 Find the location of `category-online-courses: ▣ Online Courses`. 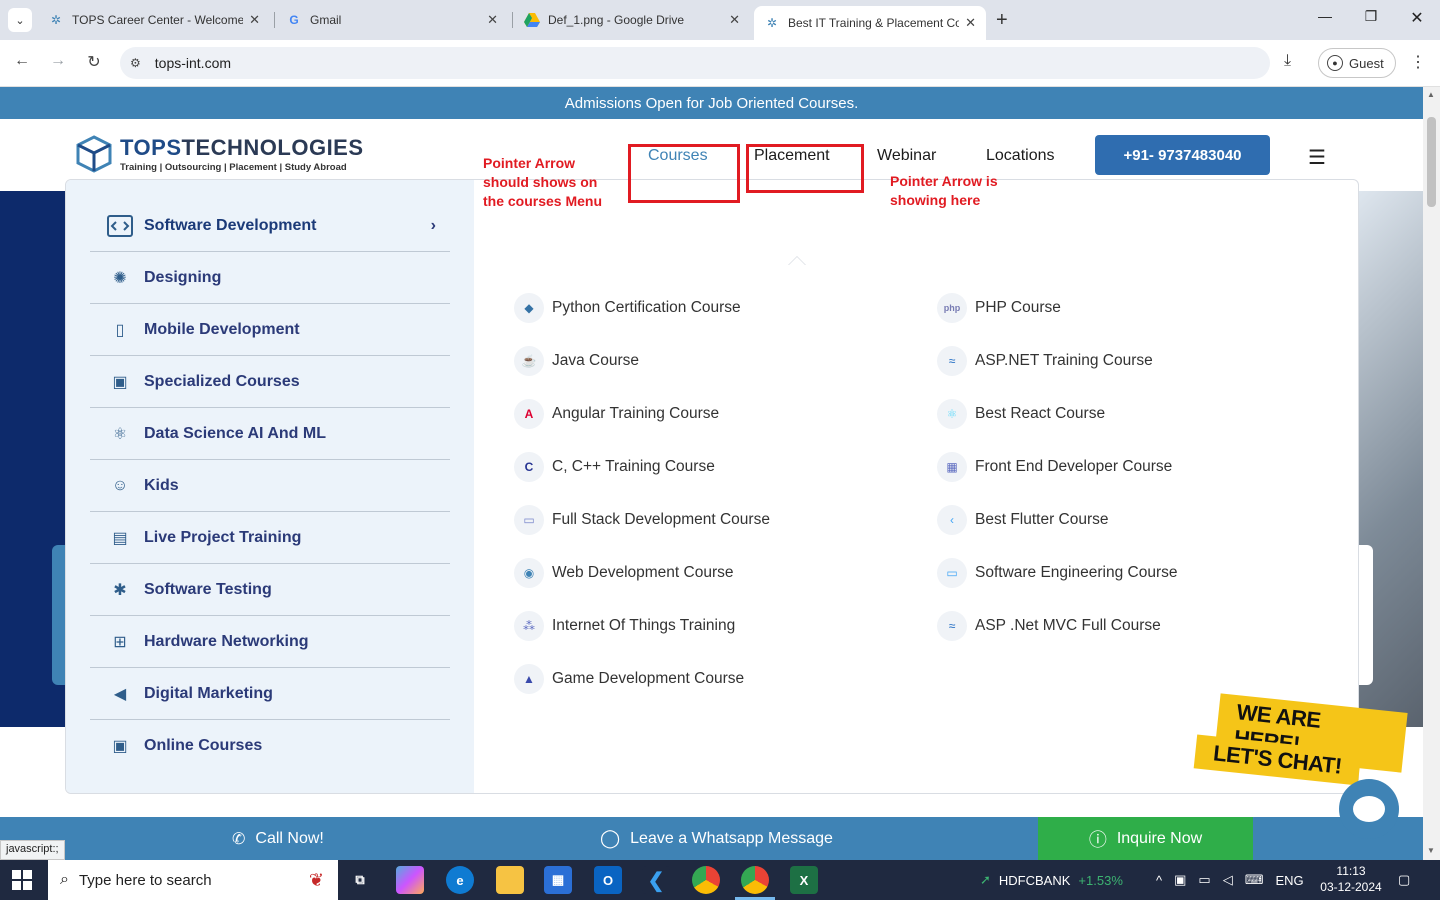

category-online-courses: ▣ Online Courses is located at coordinates (270, 746).